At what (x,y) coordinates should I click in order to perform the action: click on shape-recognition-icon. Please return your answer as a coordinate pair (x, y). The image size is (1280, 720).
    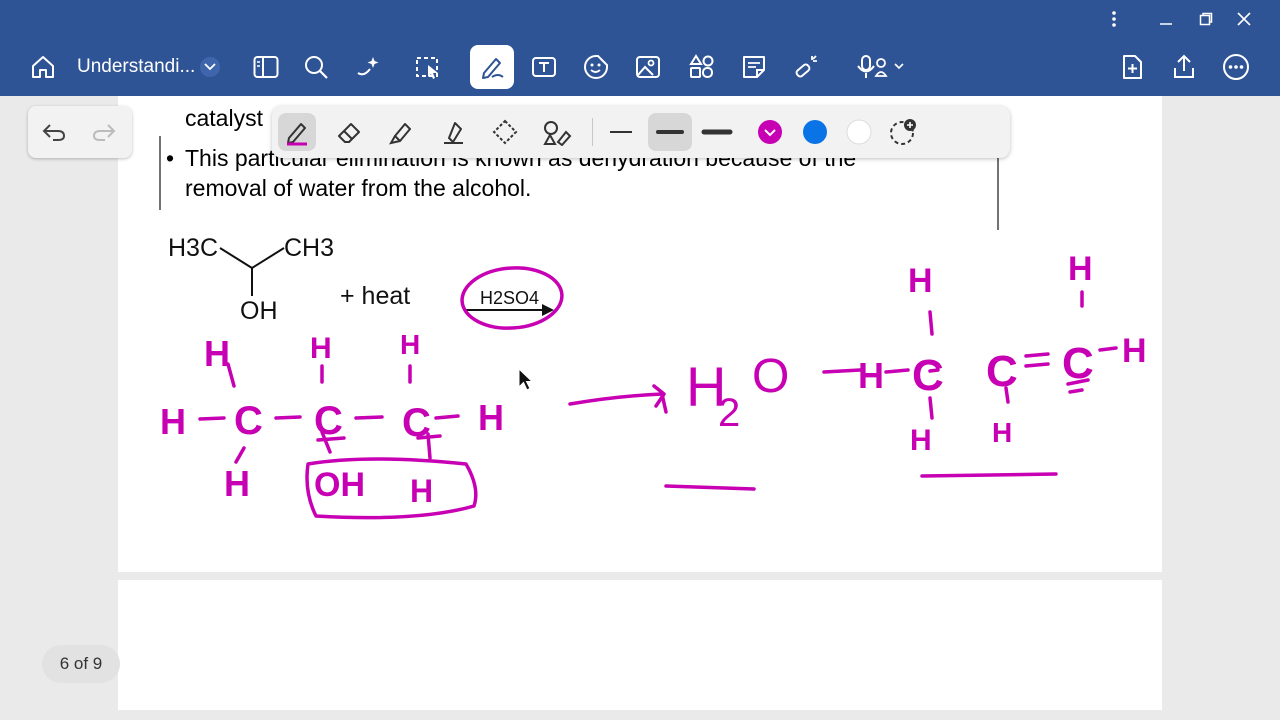
    Looking at the image, I should click on (557, 132).